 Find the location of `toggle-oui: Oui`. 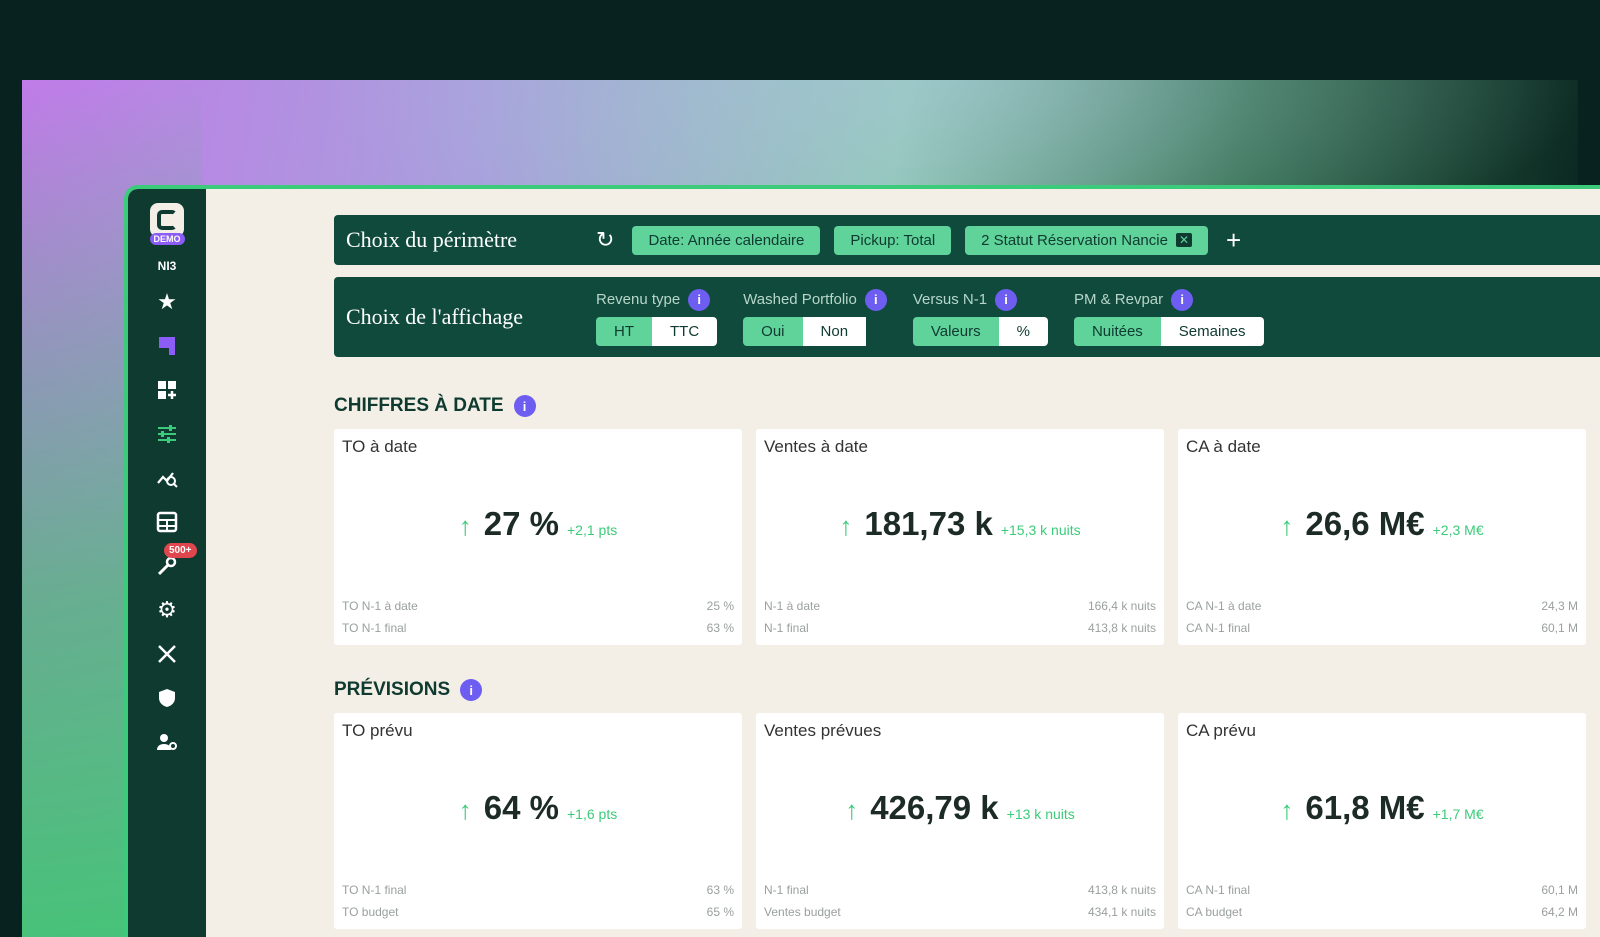

toggle-oui: Oui is located at coordinates (773, 331).